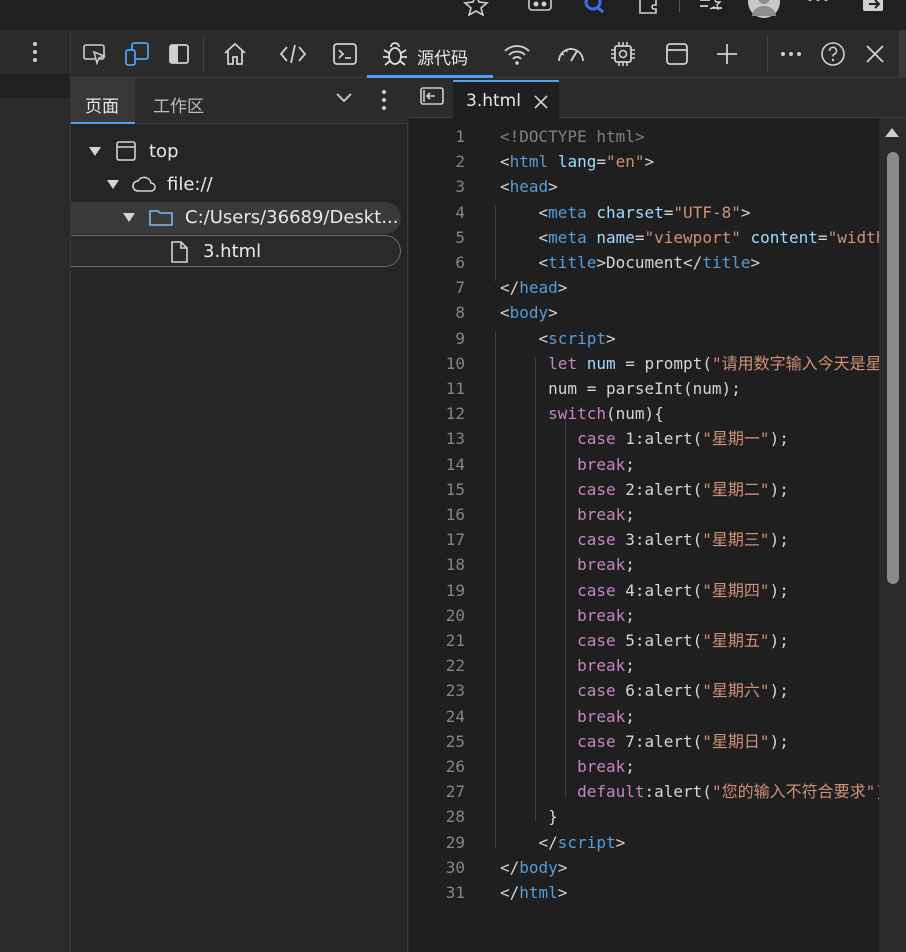 The image size is (906, 952). I want to click on more-tools-icon, so click(791, 54).